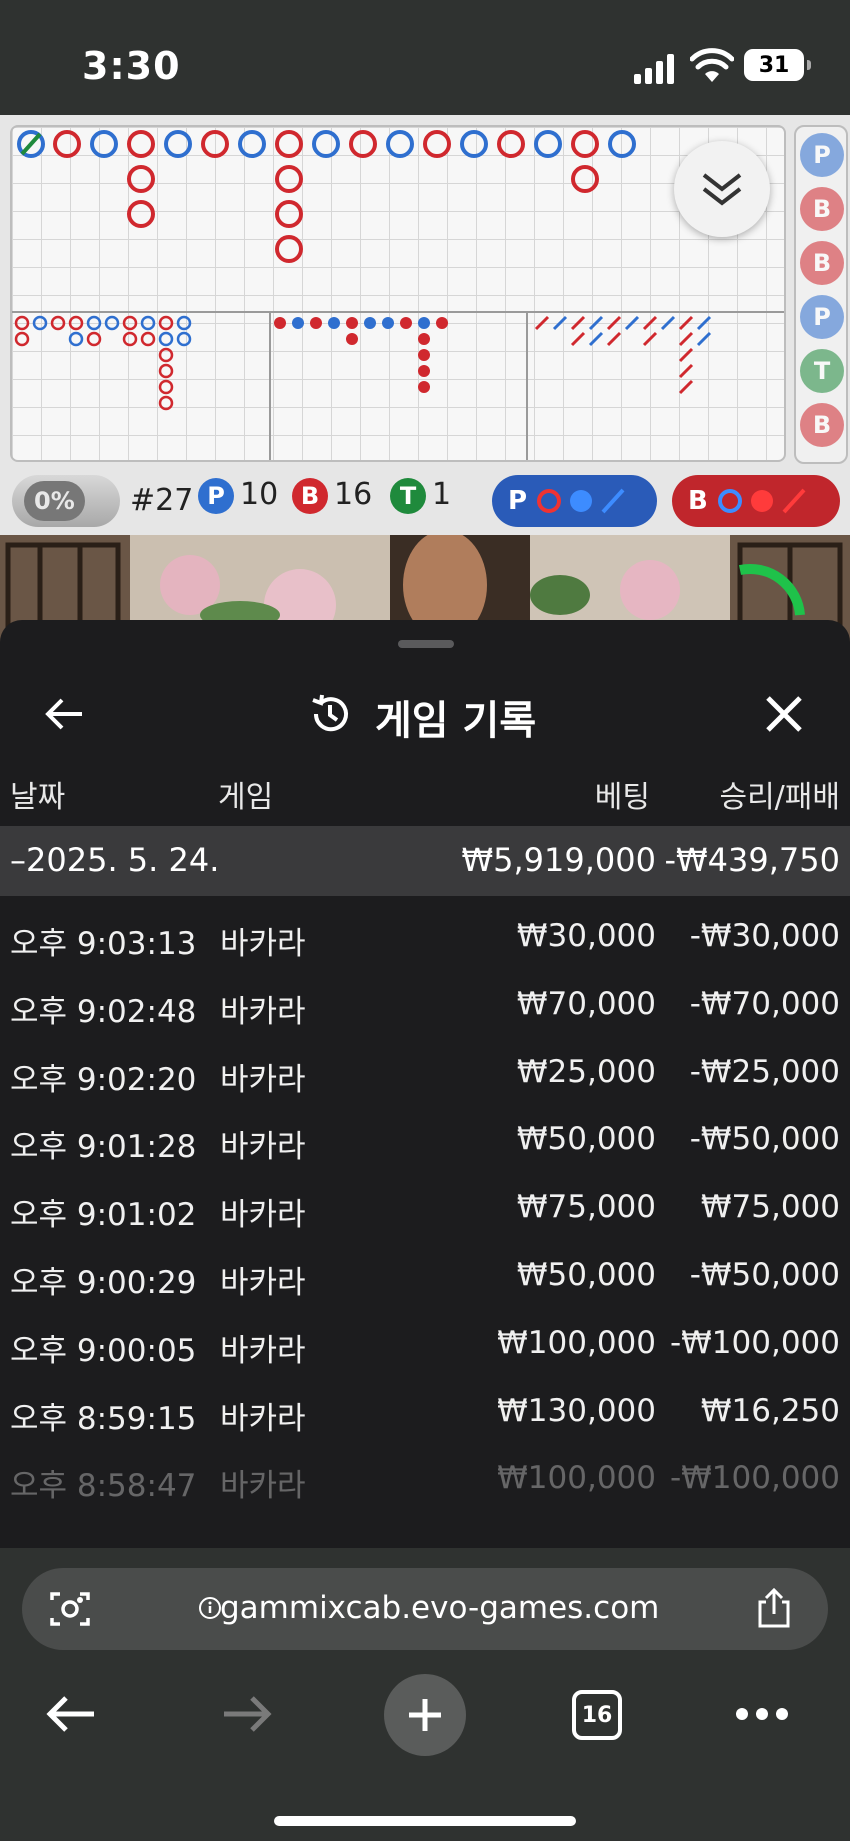 The image size is (850, 1841). What do you see at coordinates (559, 860) in the screenshot?
I see `date-group-bet: ₩5,919,000` at bounding box center [559, 860].